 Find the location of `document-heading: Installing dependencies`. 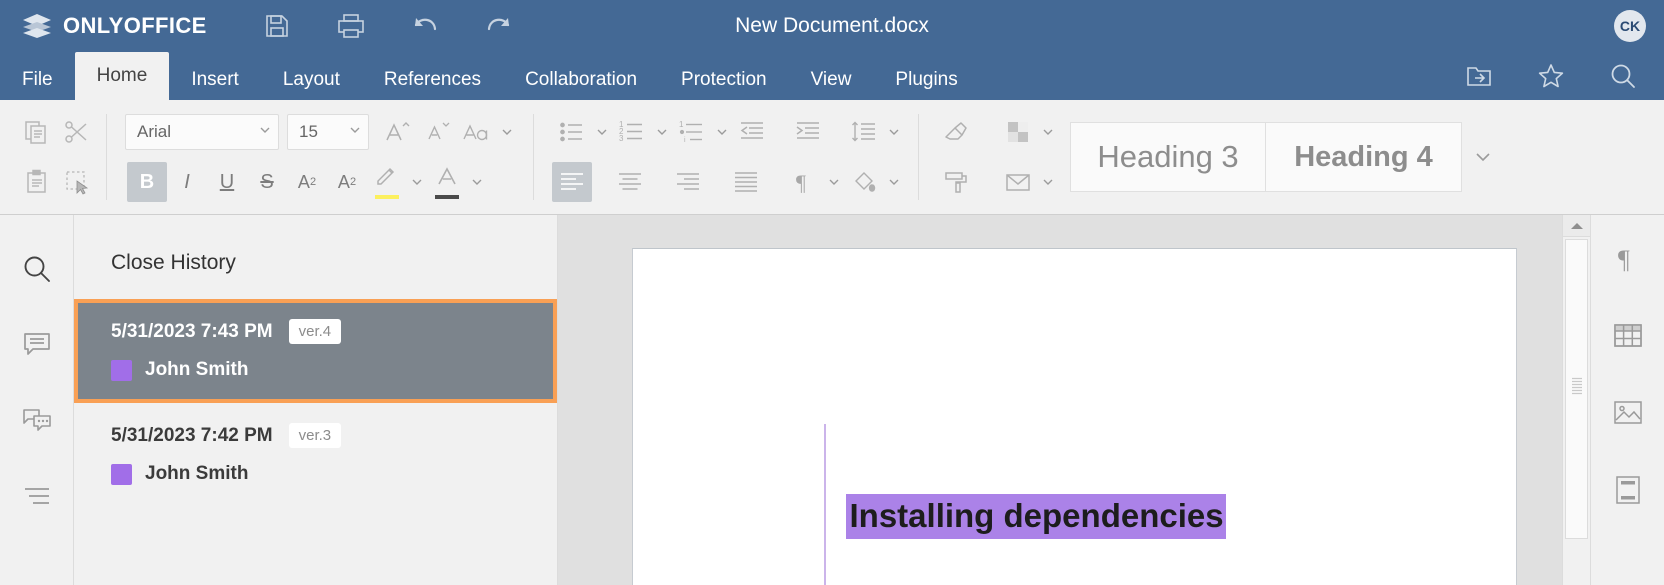

document-heading: Installing dependencies is located at coordinates (1035, 516).